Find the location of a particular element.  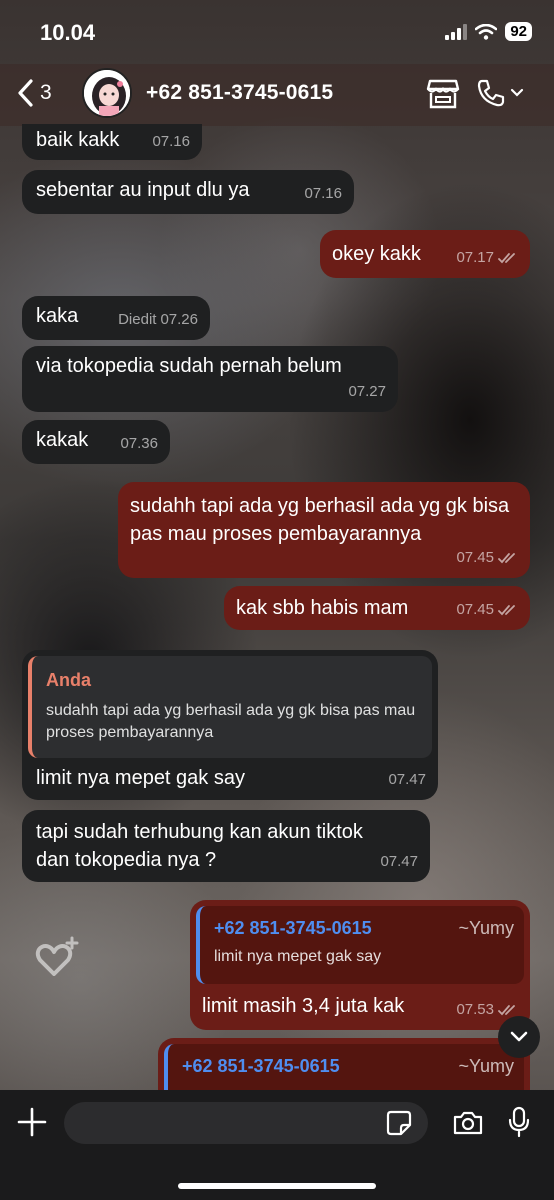

message-text: kaka is located at coordinates (57, 316).